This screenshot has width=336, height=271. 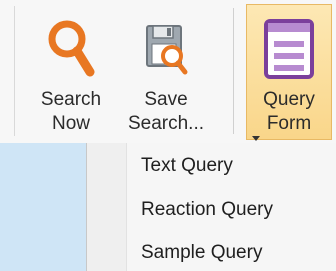 I want to click on form-window-icon, so click(x=289, y=51).